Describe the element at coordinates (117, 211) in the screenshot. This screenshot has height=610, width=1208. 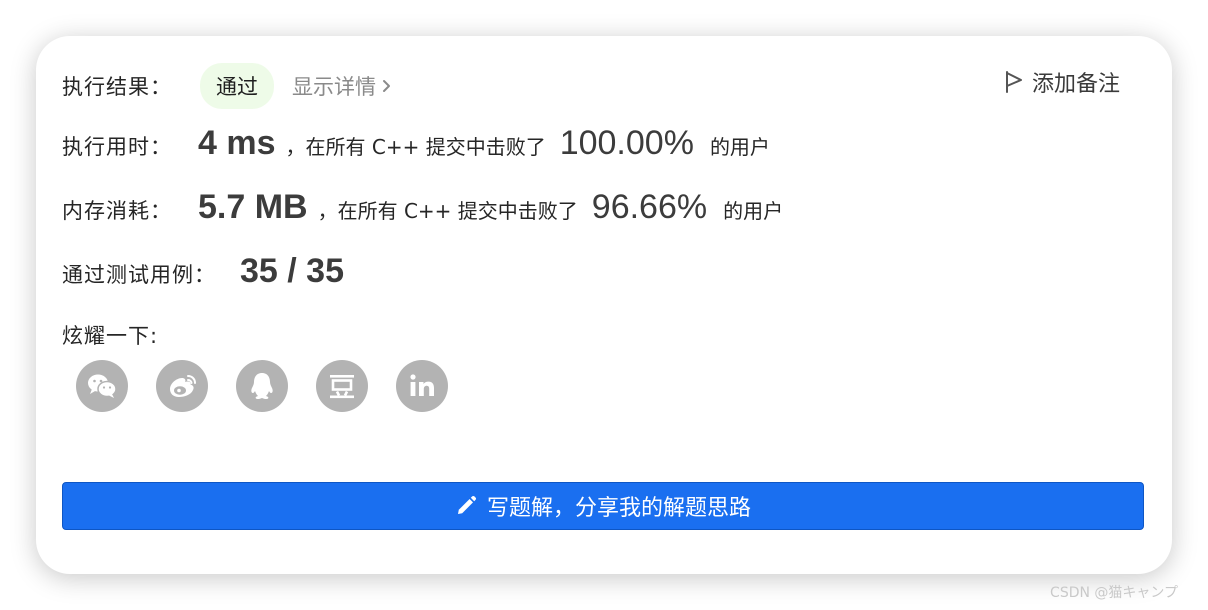
I see `memory-label: 内存消耗：` at that location.